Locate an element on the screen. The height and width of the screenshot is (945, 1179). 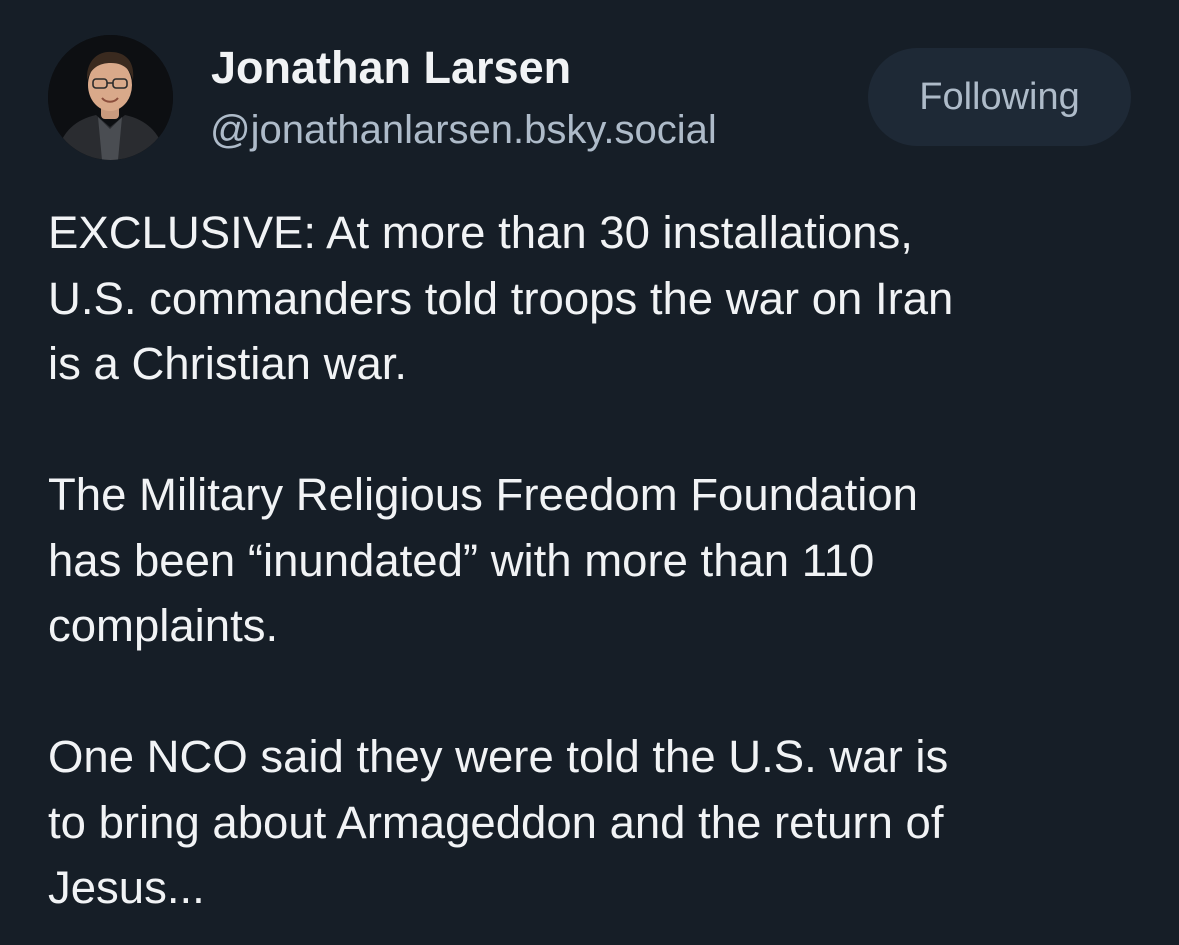
avatar is located at coordinates (110, 97).